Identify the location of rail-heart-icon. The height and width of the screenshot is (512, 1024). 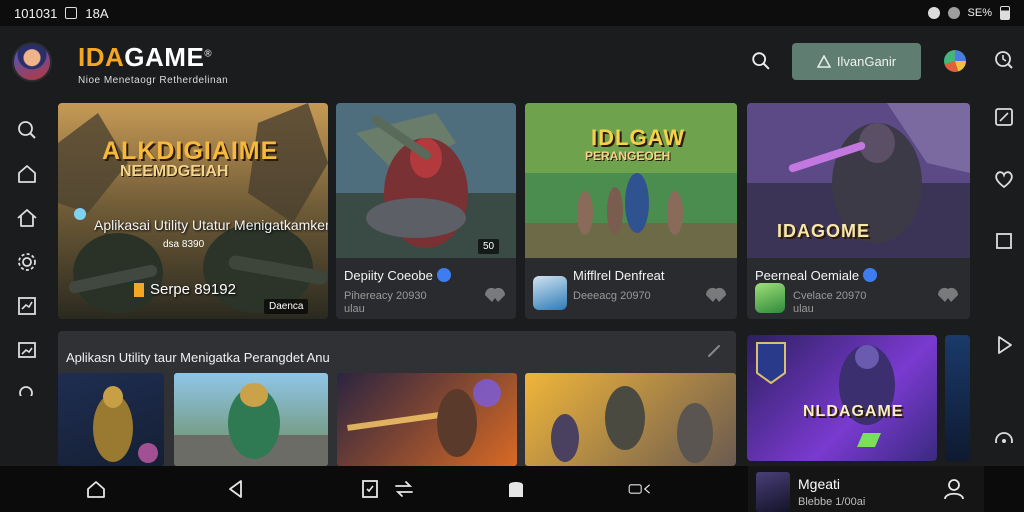
(1004, 179).